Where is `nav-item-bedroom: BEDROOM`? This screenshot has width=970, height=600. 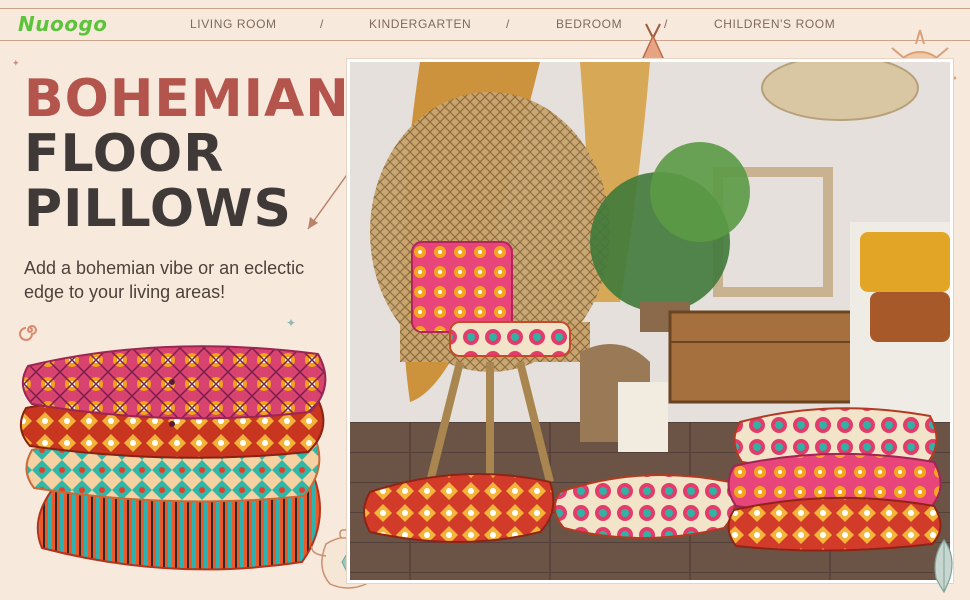
nav-item-bedroom: BEDROOM is located at coordinates (589, 24).